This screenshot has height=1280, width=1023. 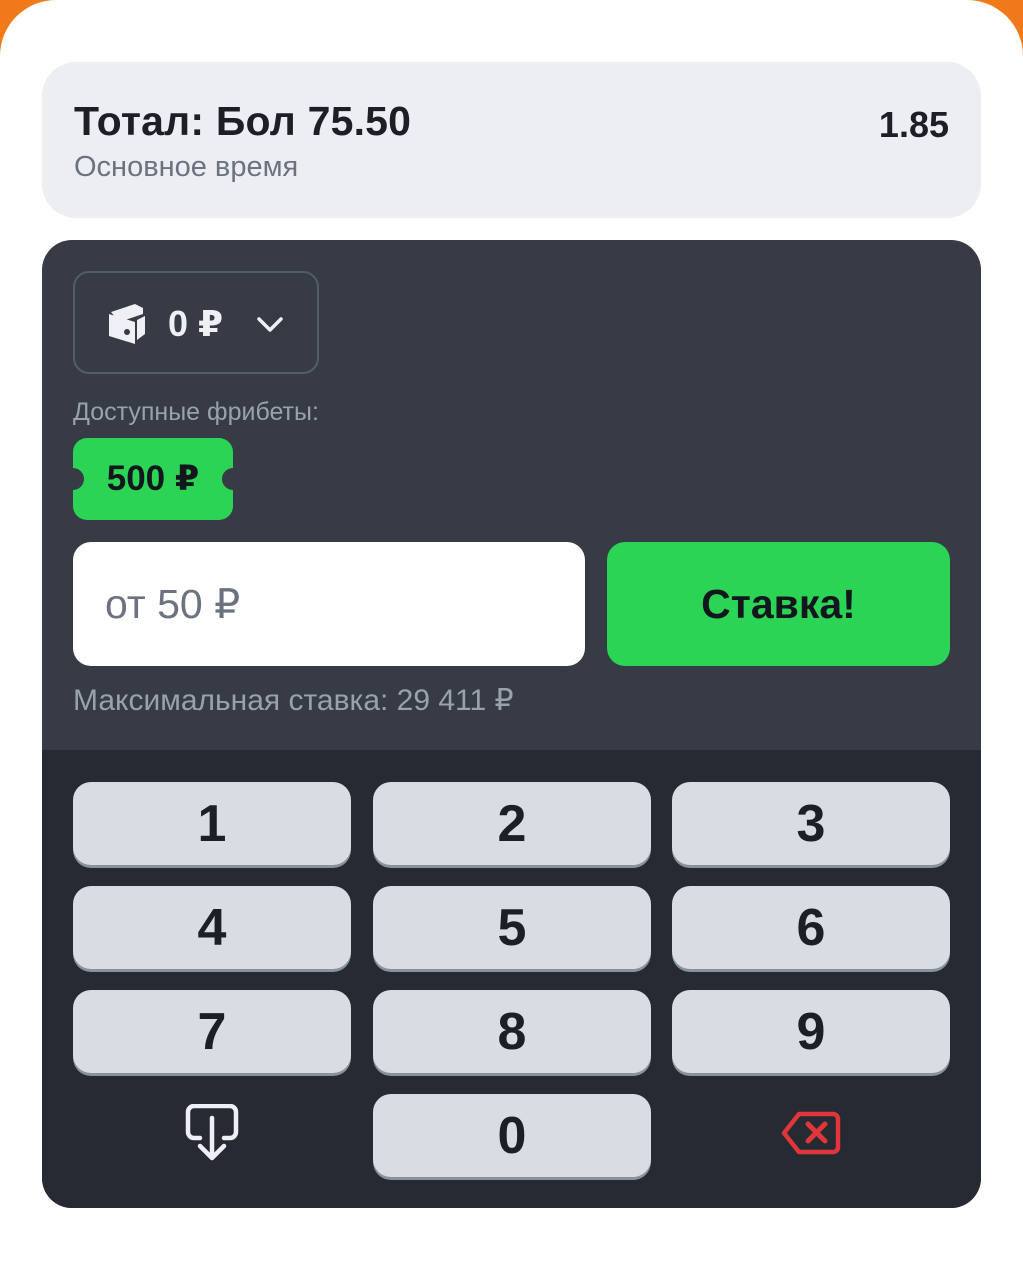 I want to click on place-bet-button: Ставка!, so click(x=778, y=604).